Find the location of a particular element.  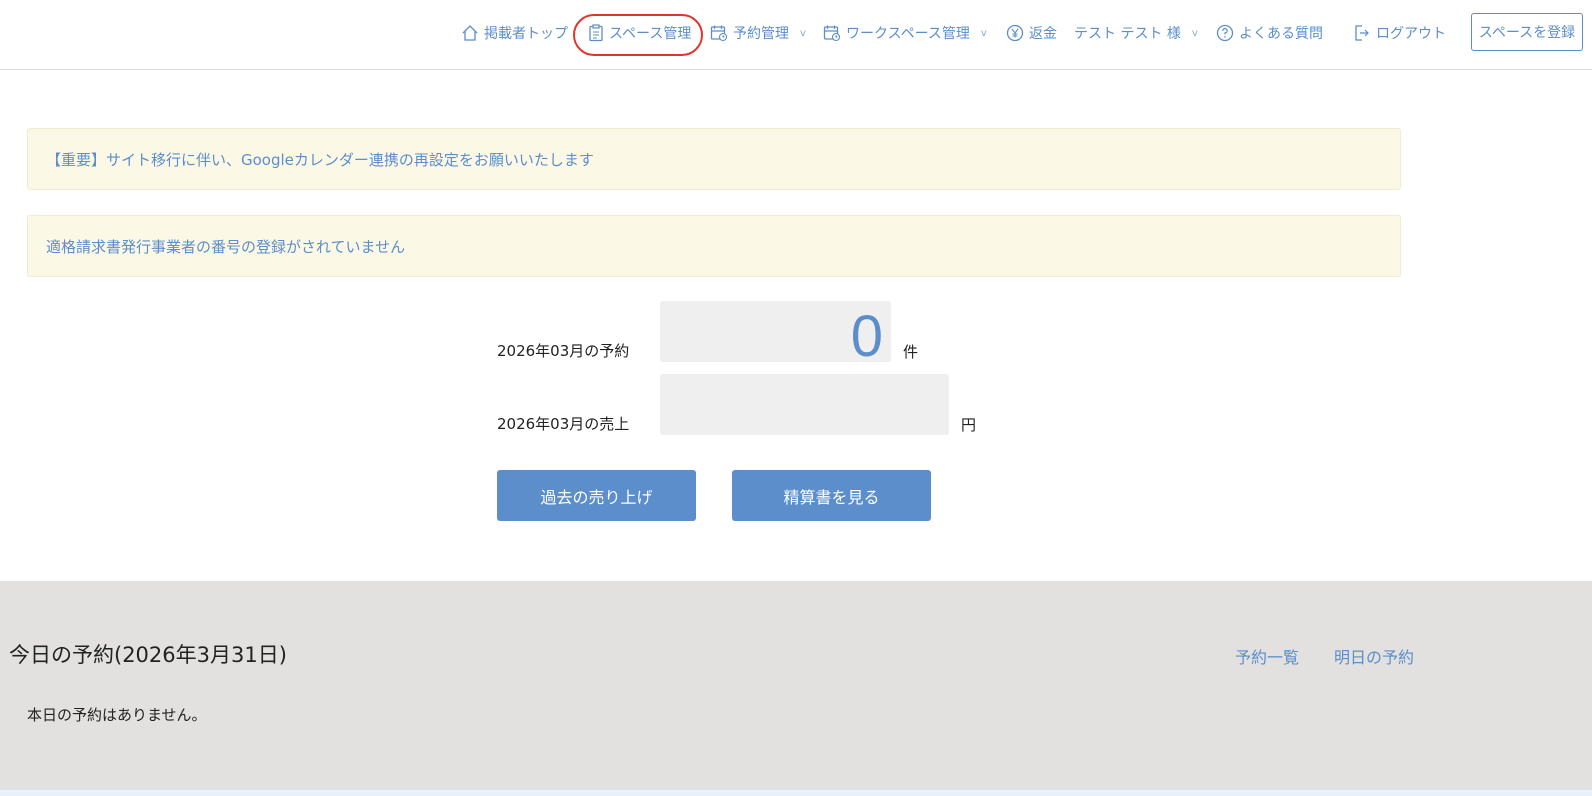

clipboard-icon is located at coordinates (596, 33).